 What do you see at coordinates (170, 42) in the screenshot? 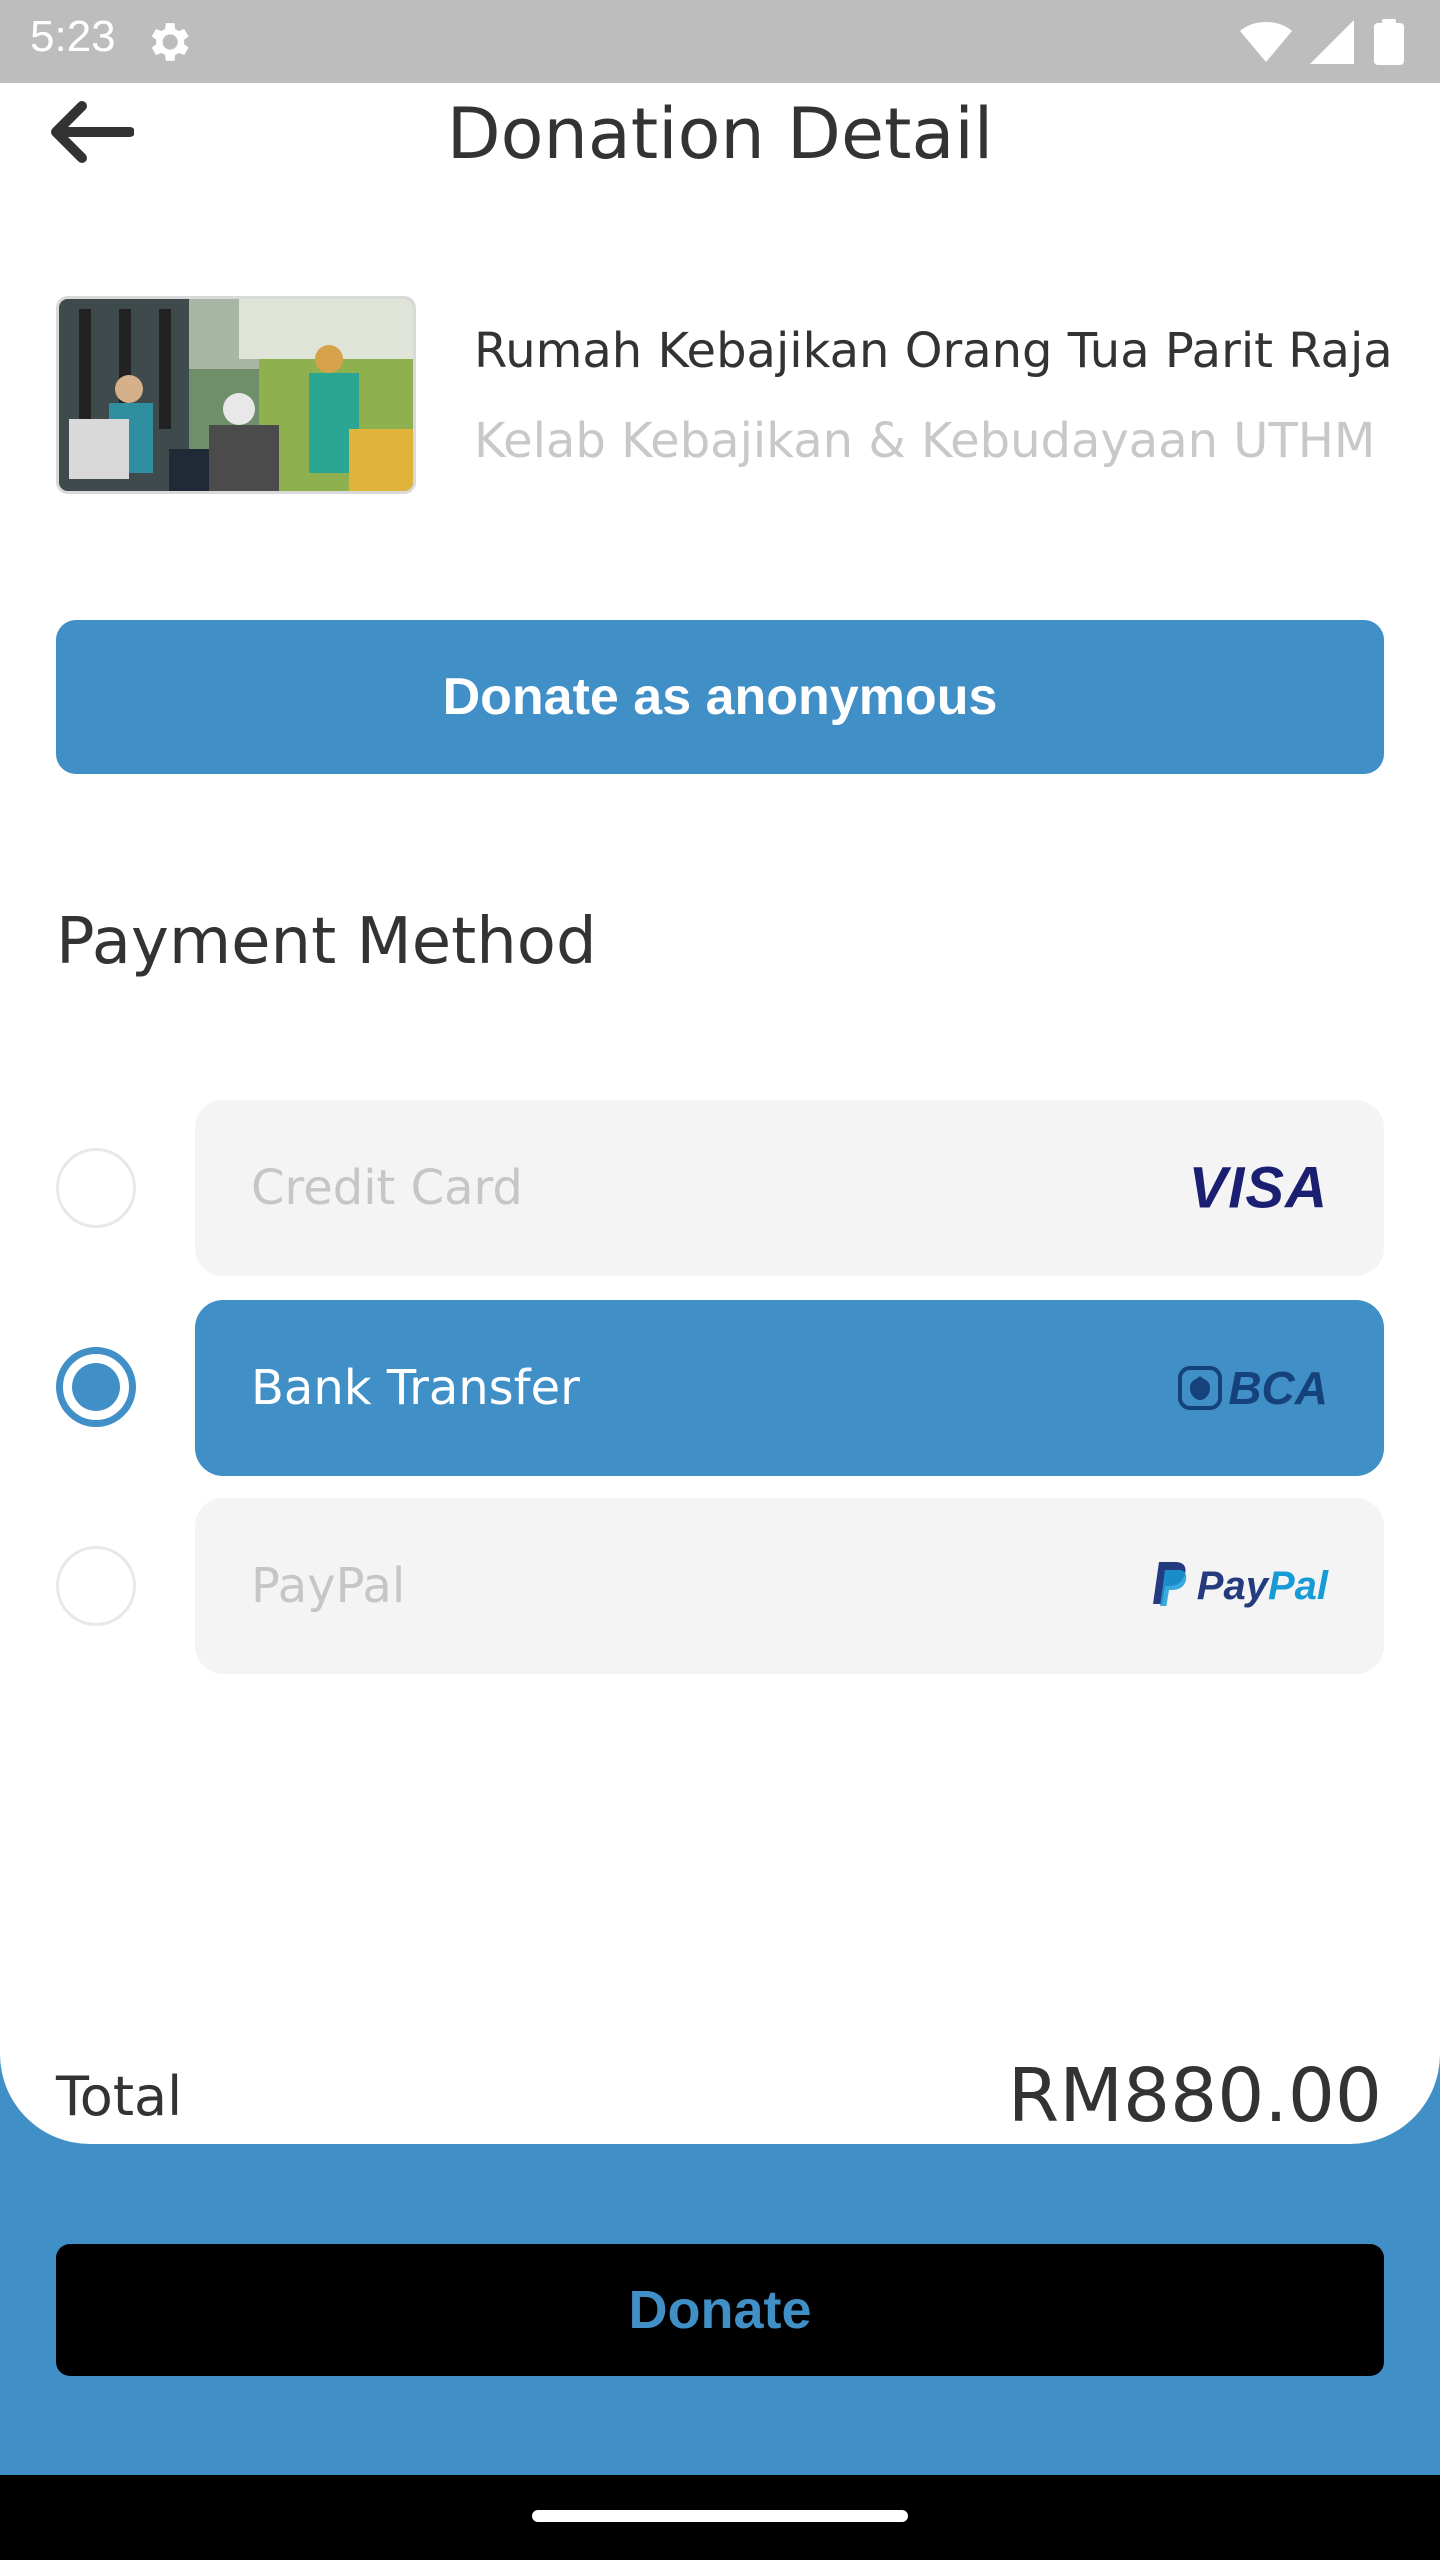
I see `settings-gear-icon` at bounding box center [170, 42].